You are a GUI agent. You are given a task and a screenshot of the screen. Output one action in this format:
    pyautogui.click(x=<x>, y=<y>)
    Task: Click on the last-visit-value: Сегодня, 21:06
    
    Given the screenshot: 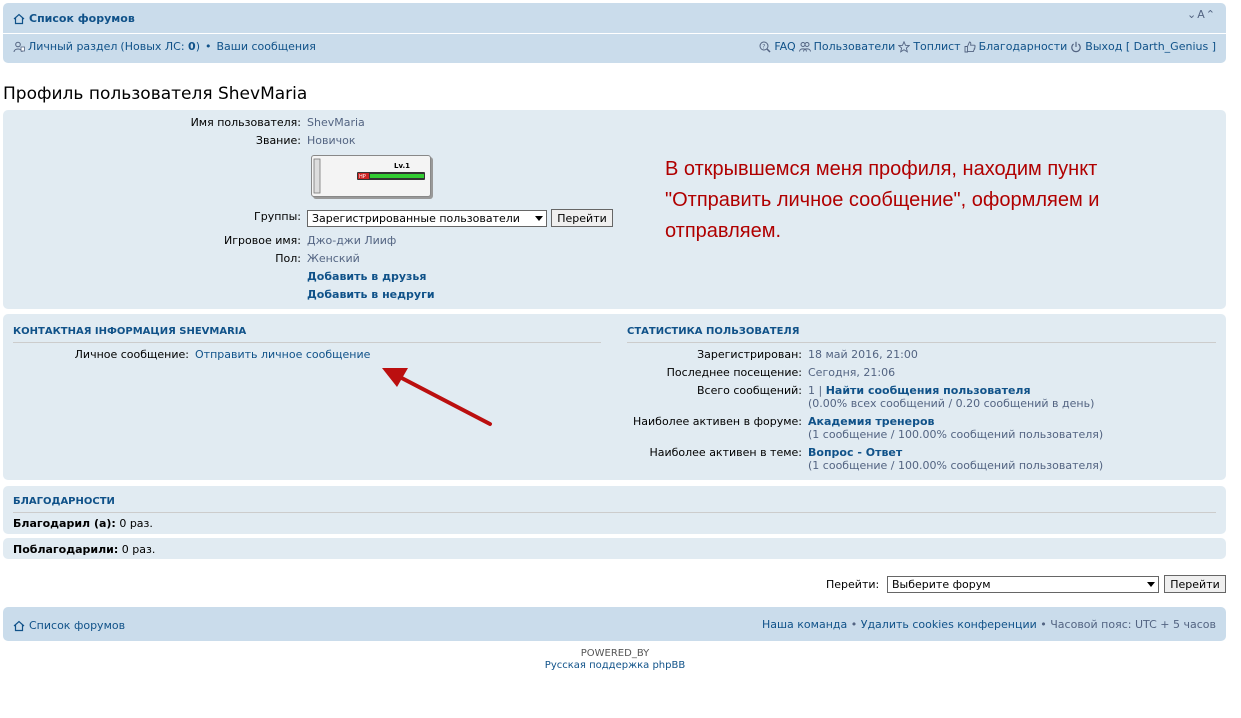 What is the action you would take?
    pyautogui.click(x=852, y=372)
    